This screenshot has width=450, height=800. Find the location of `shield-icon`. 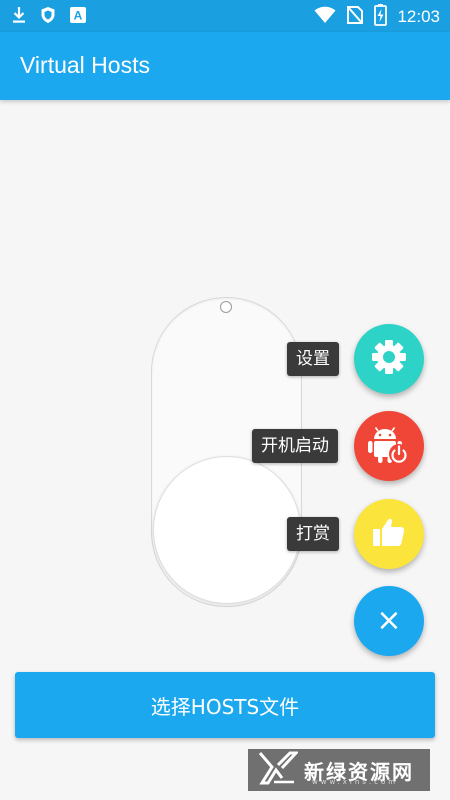

shield-icon is located at coordinates (48, 17).